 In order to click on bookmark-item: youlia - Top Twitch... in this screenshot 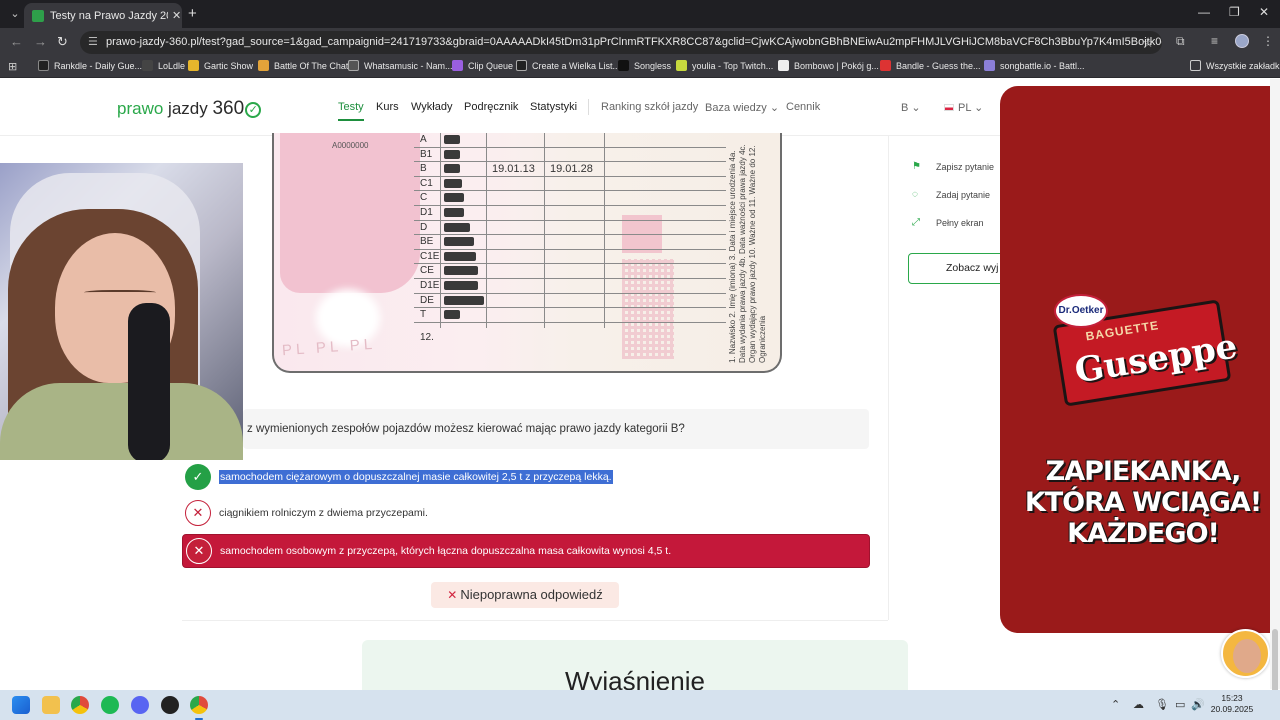, I will do `click(724, 65)`.